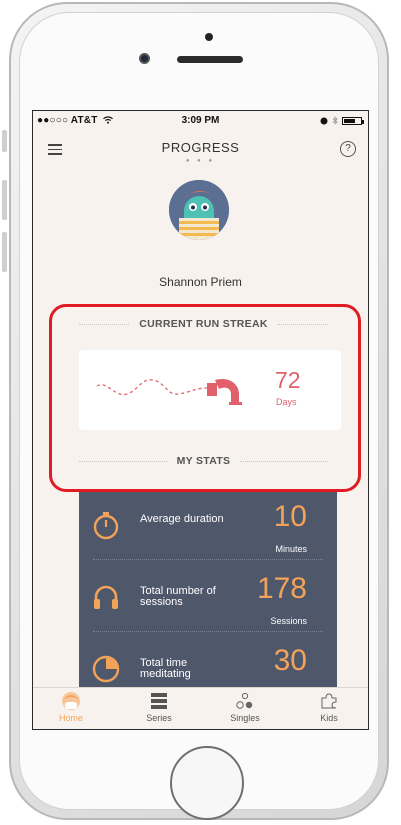 The height and width of the screenshot is (825, 401). Describe the element at coordinates (209, 37) in the screenshot. I see `proximity-sensor` at that location.